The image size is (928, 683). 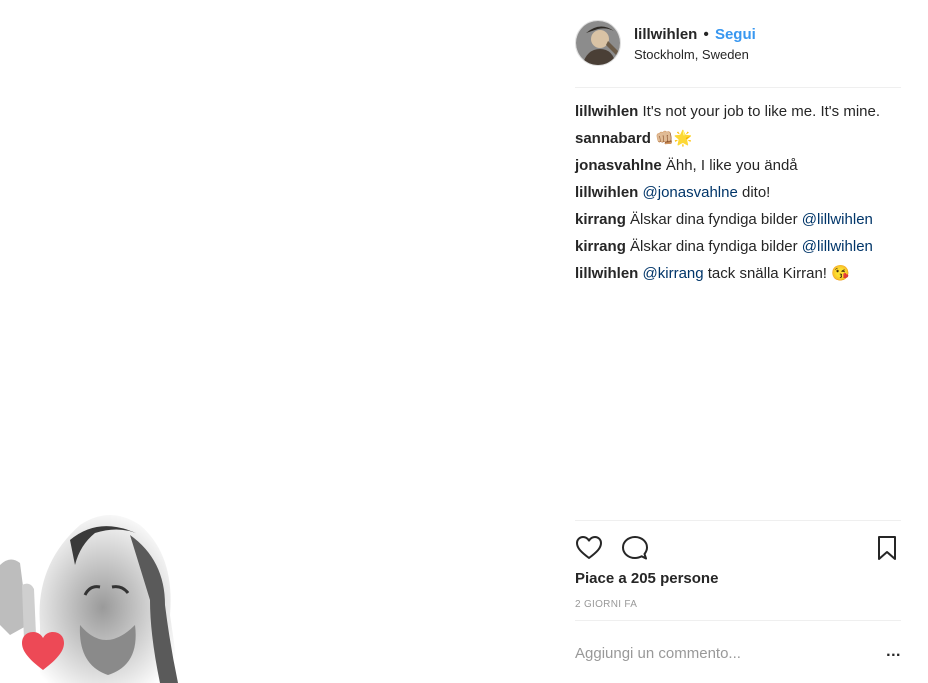 I want to click on comment-item: jonasvahlne Ähh, I like you ändå, so click(x=735, y=166).